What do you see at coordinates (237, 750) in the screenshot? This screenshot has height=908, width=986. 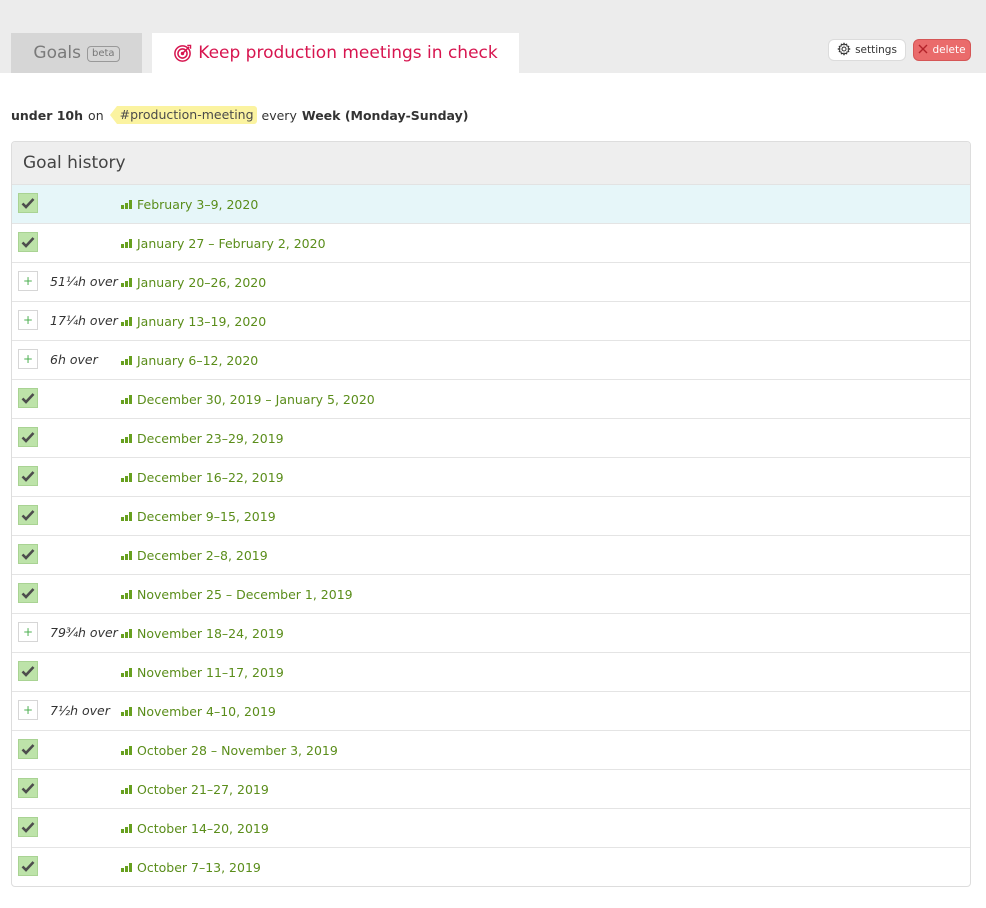 I see `period-label: October 28 – November 3, 2019` at bounding box center [237, 750].